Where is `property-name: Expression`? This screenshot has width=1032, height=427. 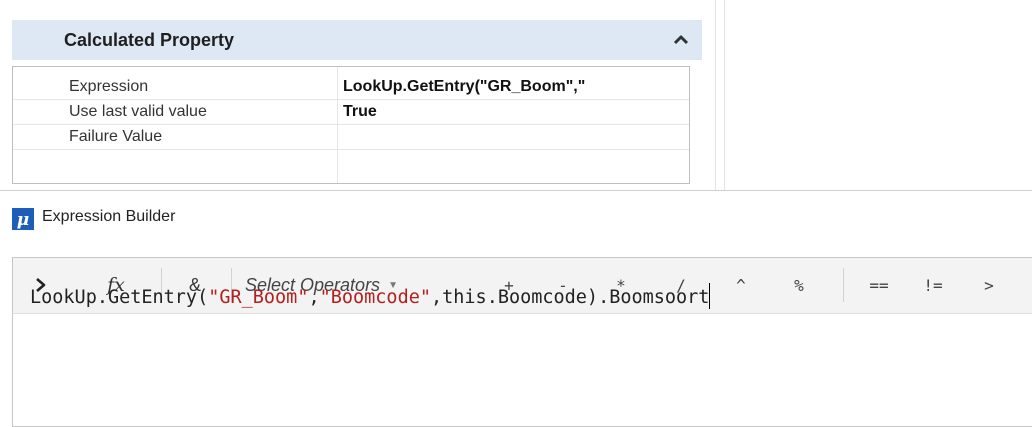
property-name: Expression is located at coordinates (109, 86).